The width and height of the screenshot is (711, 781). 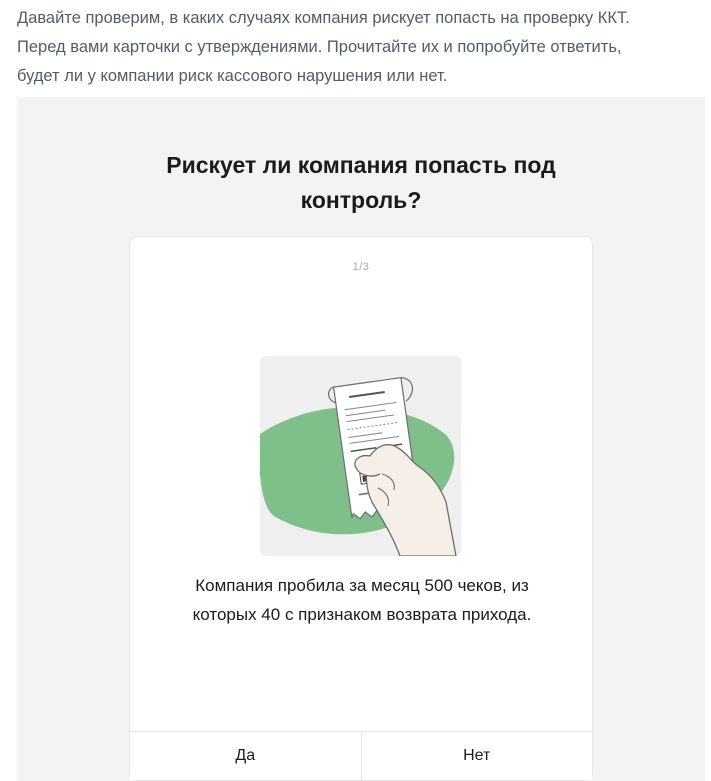 What do you see at coordinates (362, 585) in the screenshot?
I see `statement-line-1: Компания пробила за месяц 500 чеков, из` at bounding box center [362, 585].